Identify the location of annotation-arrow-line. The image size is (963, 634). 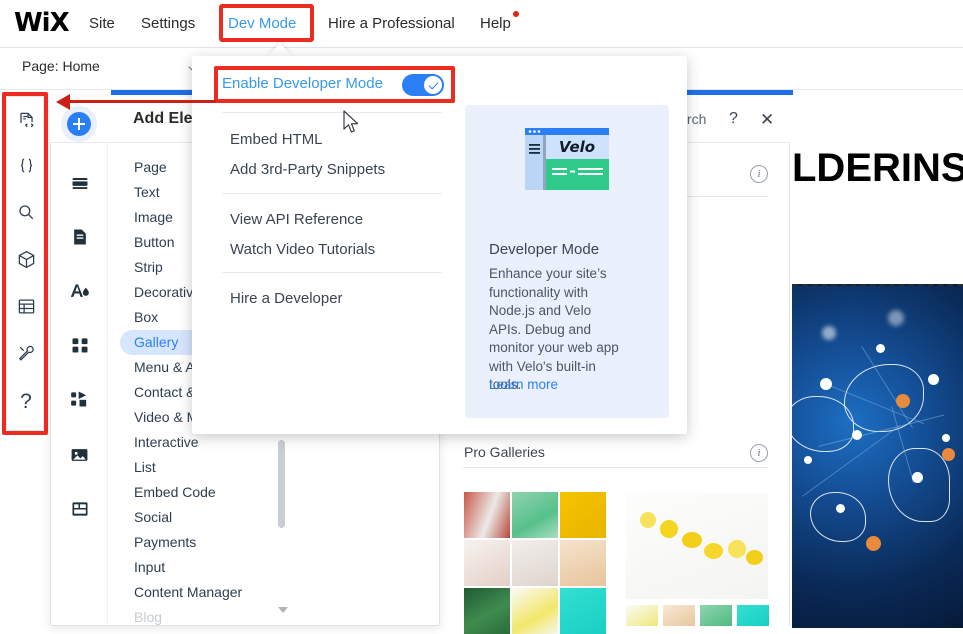
(142, 101).